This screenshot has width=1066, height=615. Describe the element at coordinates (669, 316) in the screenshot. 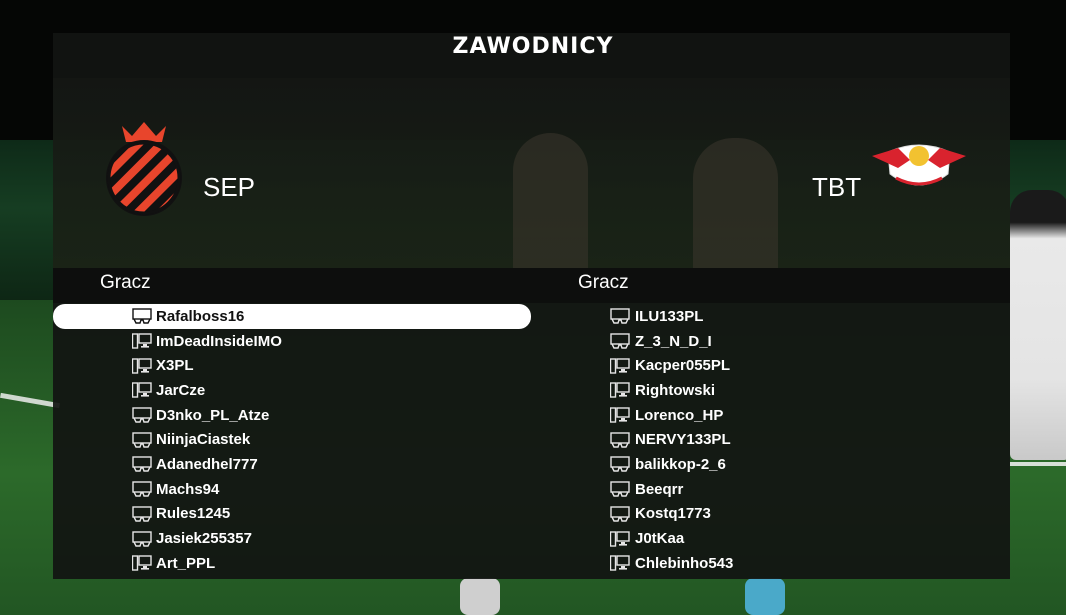

I see `player-name: ILU133PL` at that location.